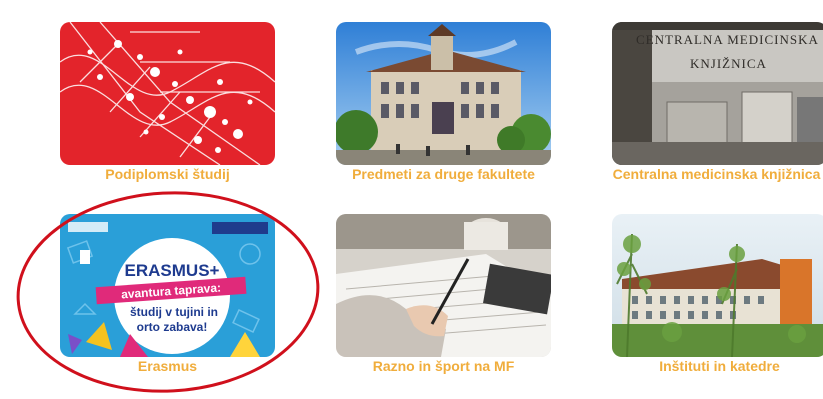  I want to click on tile-label: Centralna medicinska knjižnica, so click(716, 174).